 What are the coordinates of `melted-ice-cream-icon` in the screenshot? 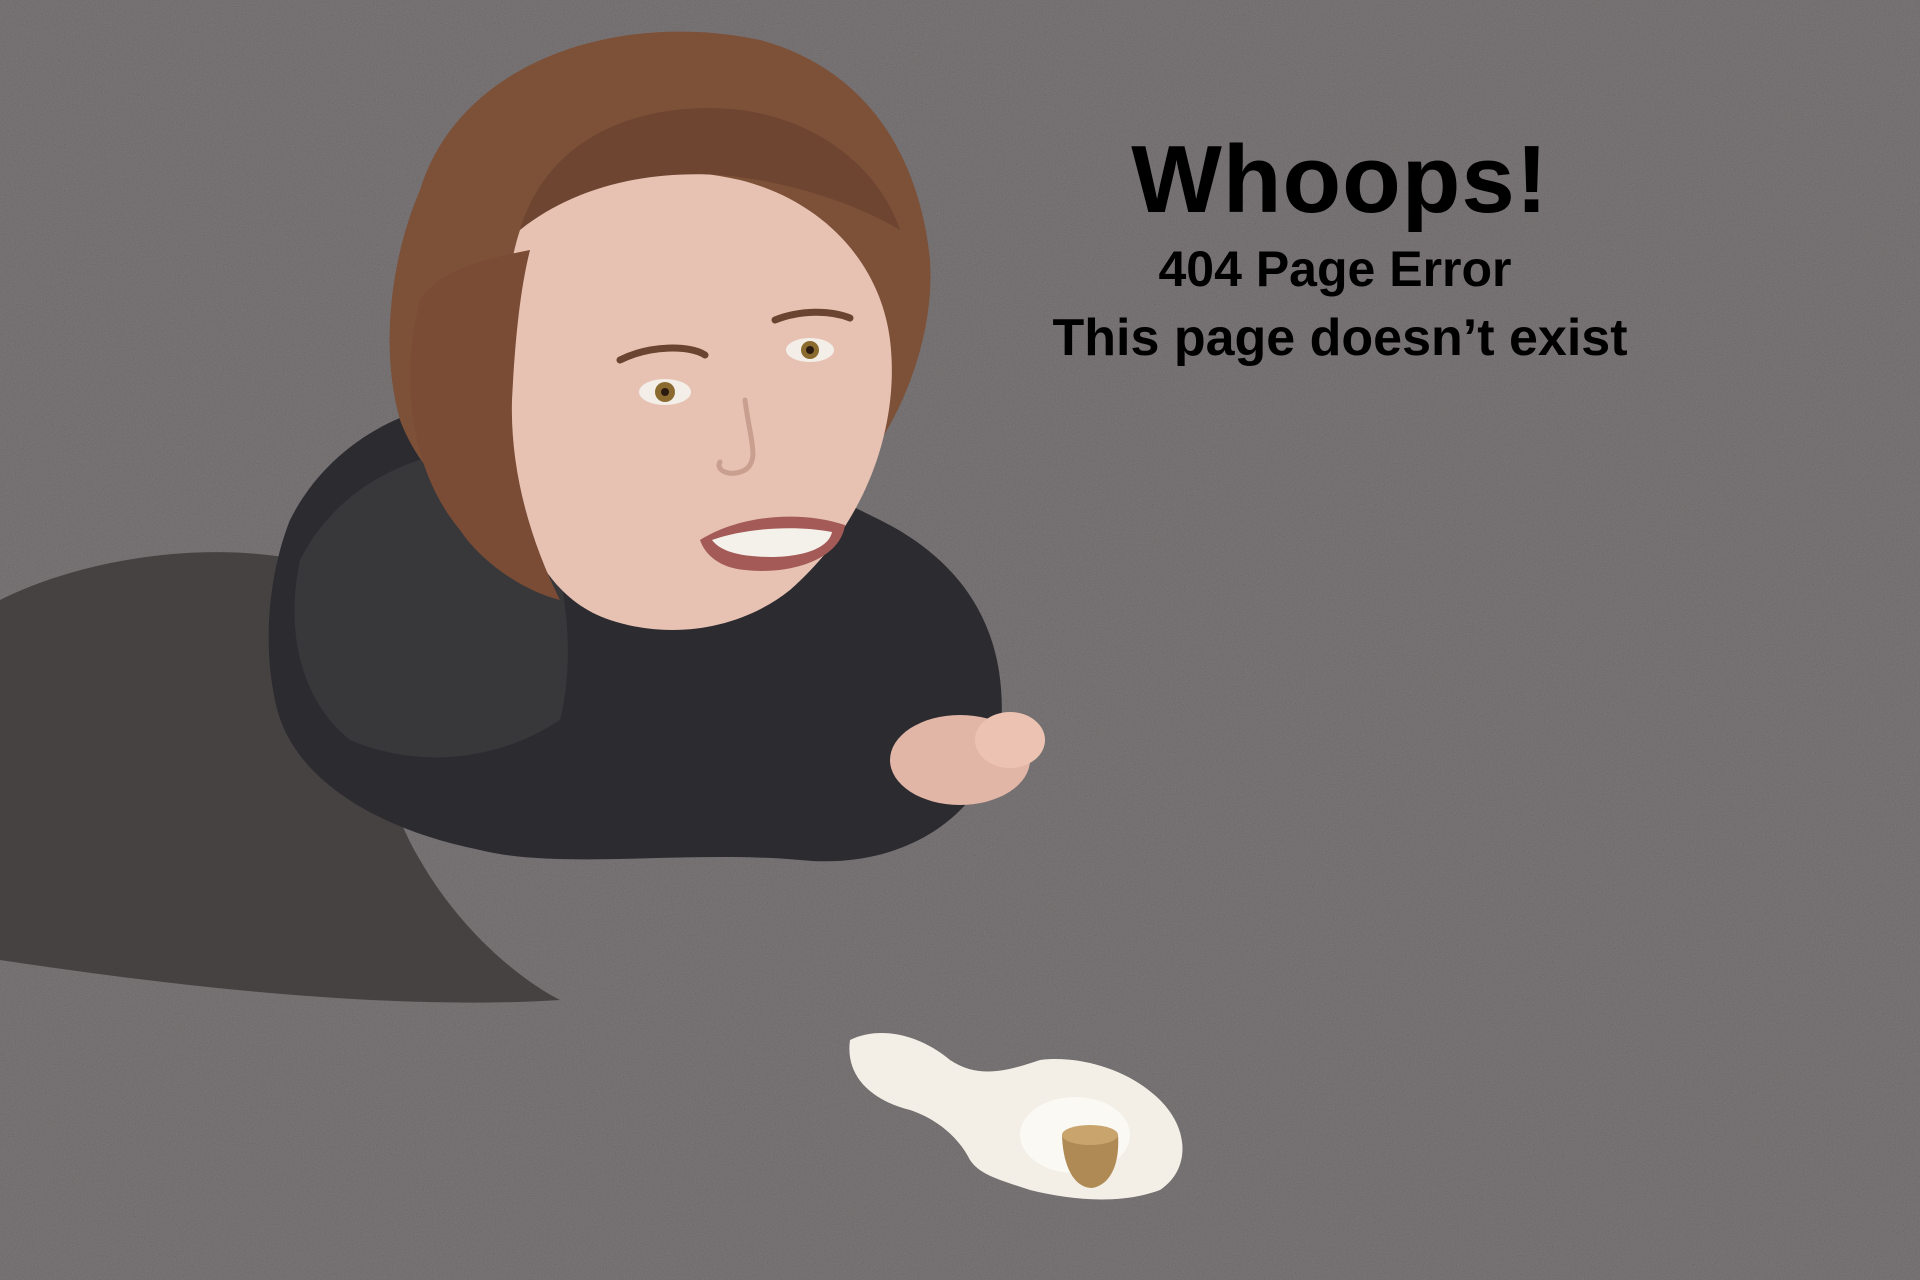 It's located at (1016, 1116).